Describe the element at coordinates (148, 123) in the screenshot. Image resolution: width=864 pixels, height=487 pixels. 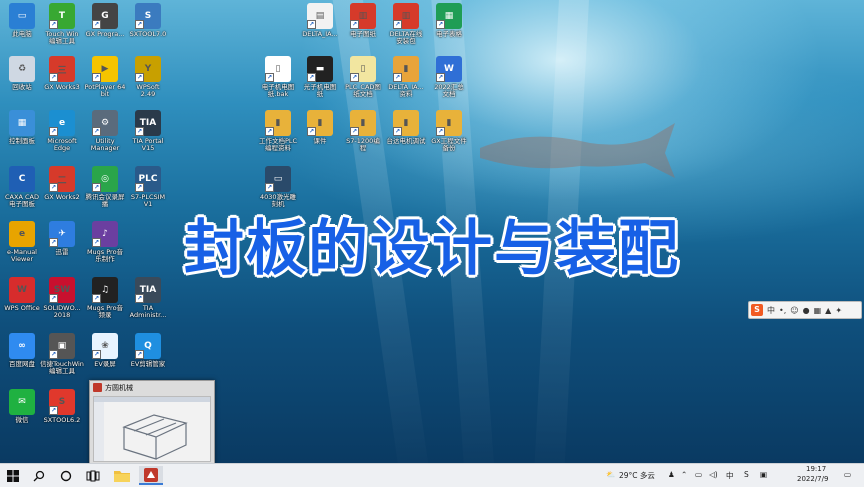
I see `app-icon: TIA ↗` at that location.